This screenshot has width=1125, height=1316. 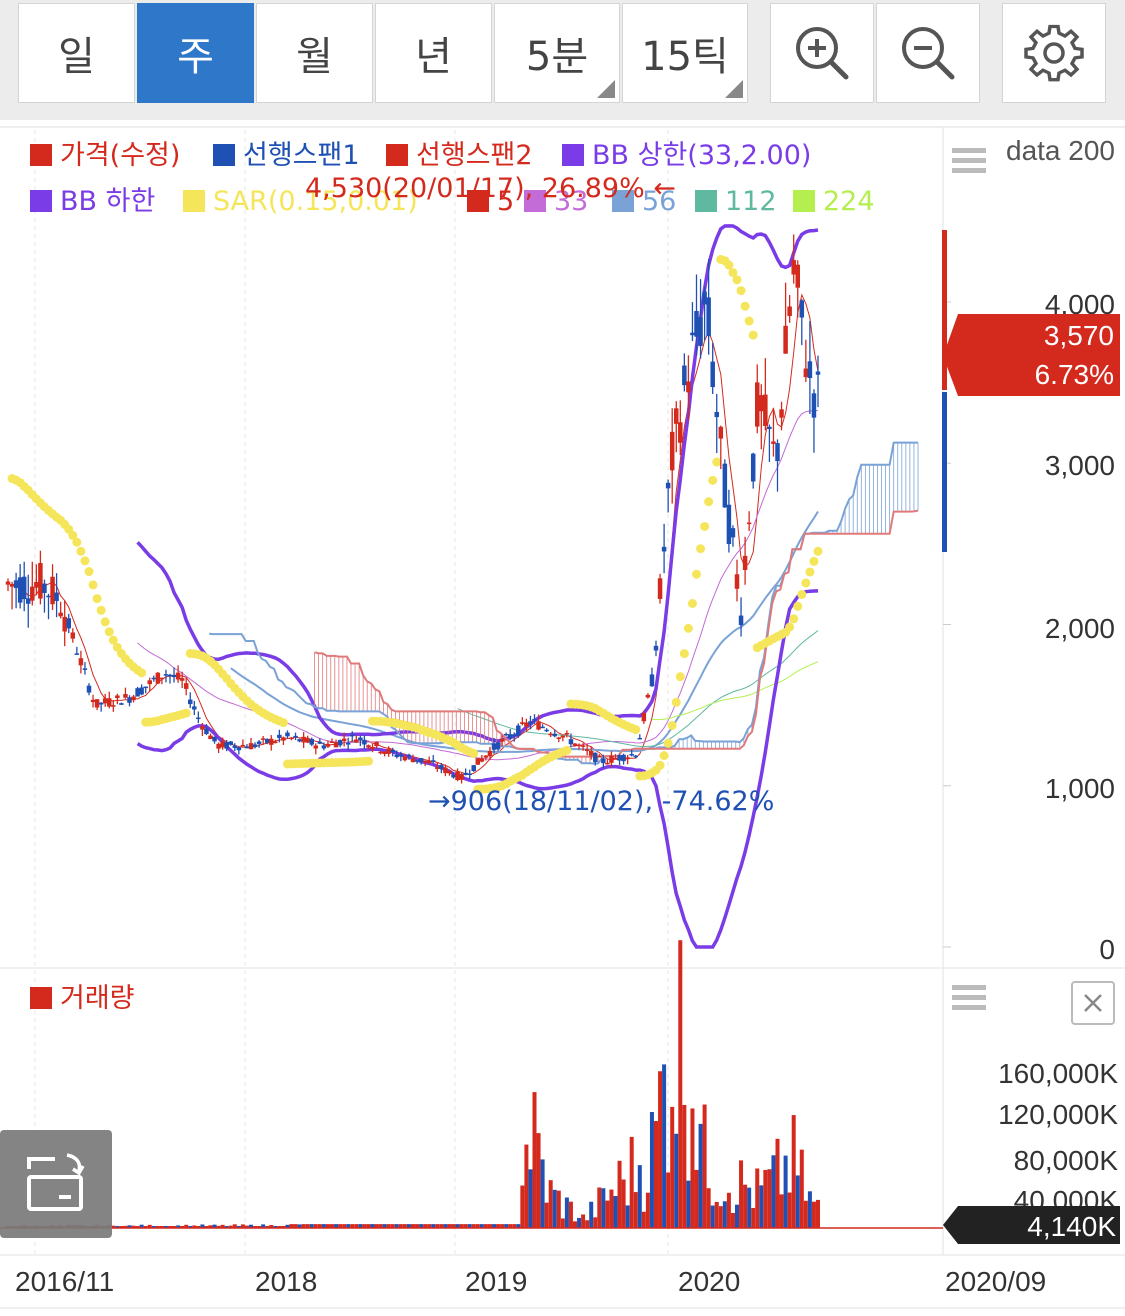 I want to click on rotate-button, so click(x=56, y=1184).